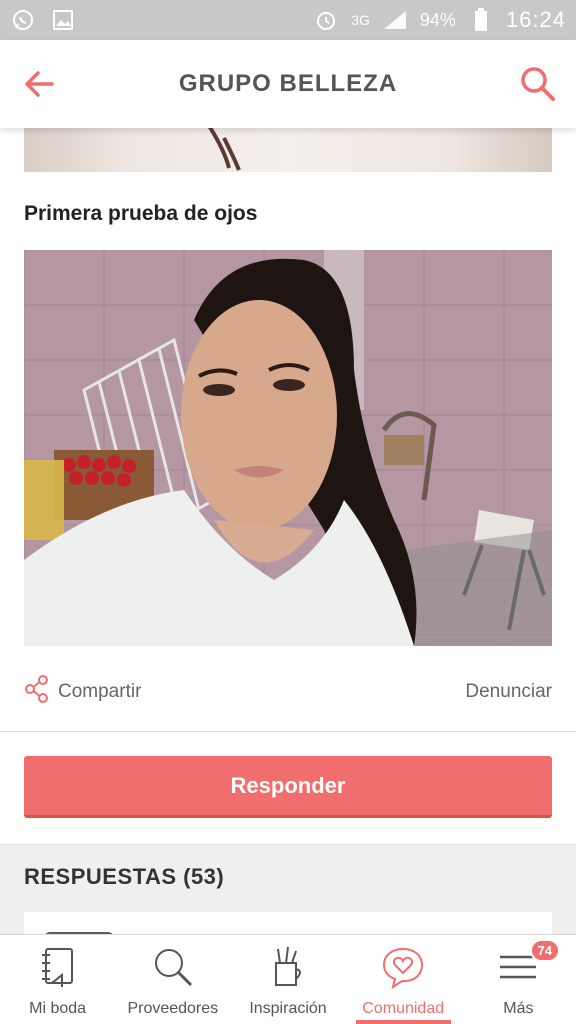 Image resolution: width=576 pixels, height=1024 pixels. I want to click on page-title: GRUPO BELLEZA, so click(288, 83).